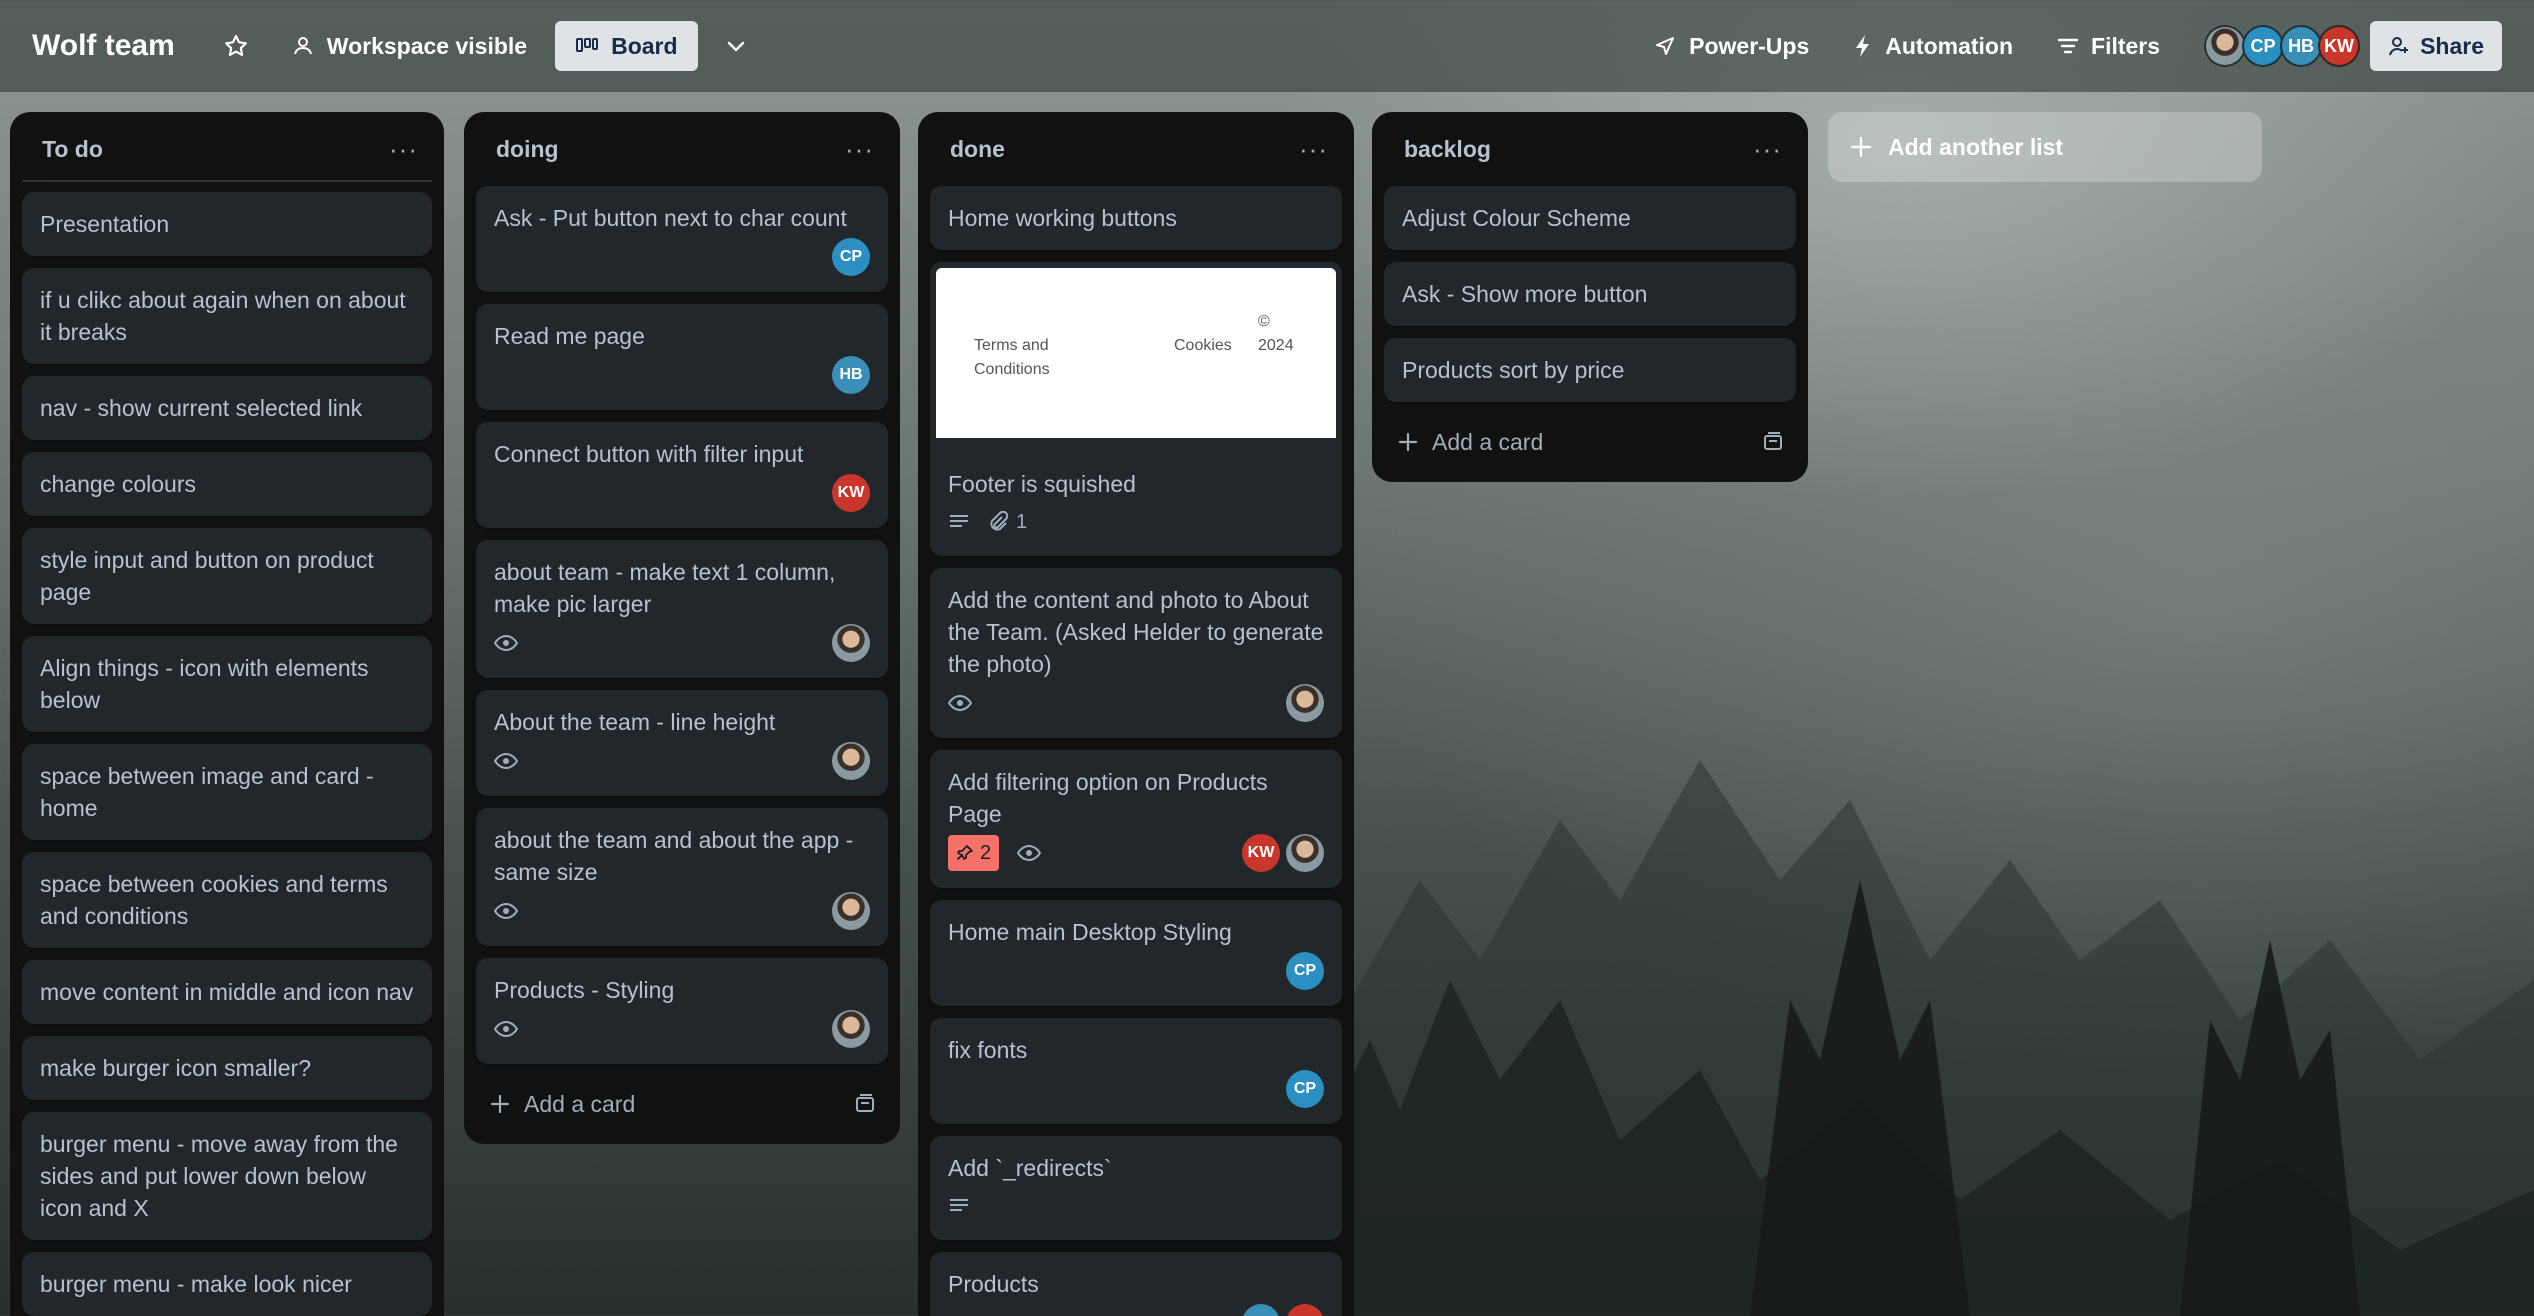 This screenshot has width=2534, height=1316. I want to click on list-title: To do, so click(72, 149).